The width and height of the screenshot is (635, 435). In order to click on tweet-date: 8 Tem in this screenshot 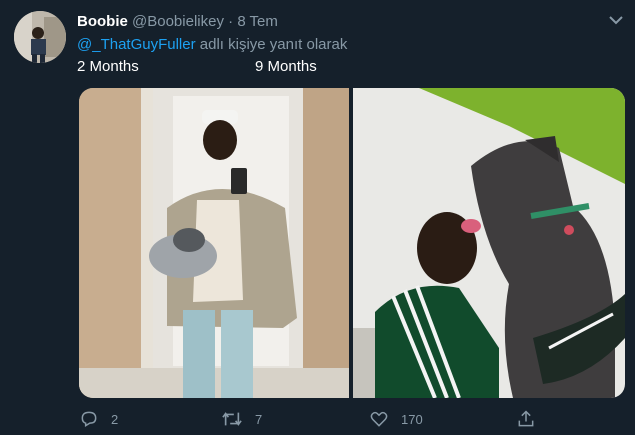, I will do `click(257, 21)`.